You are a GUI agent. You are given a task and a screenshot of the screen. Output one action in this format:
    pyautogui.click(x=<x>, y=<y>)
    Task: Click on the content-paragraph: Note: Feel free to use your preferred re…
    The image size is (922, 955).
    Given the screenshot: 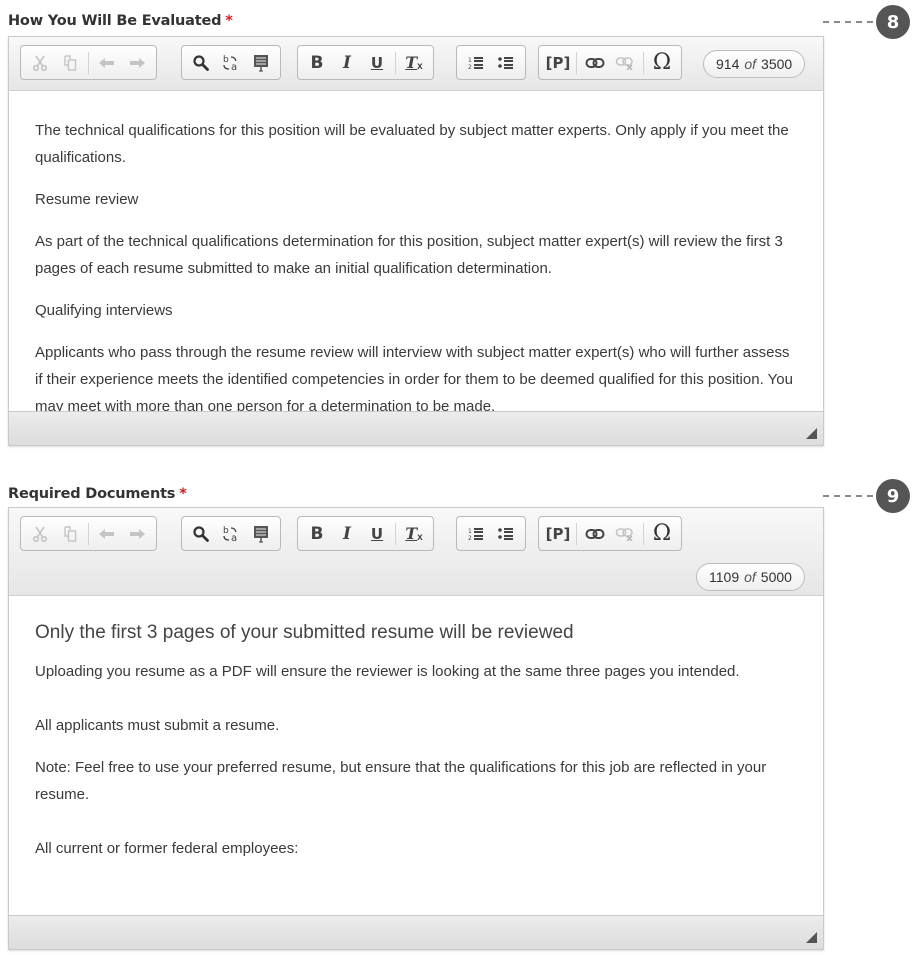 What is the action you would take?
    pyautogui.click(x=401, y=781)
    